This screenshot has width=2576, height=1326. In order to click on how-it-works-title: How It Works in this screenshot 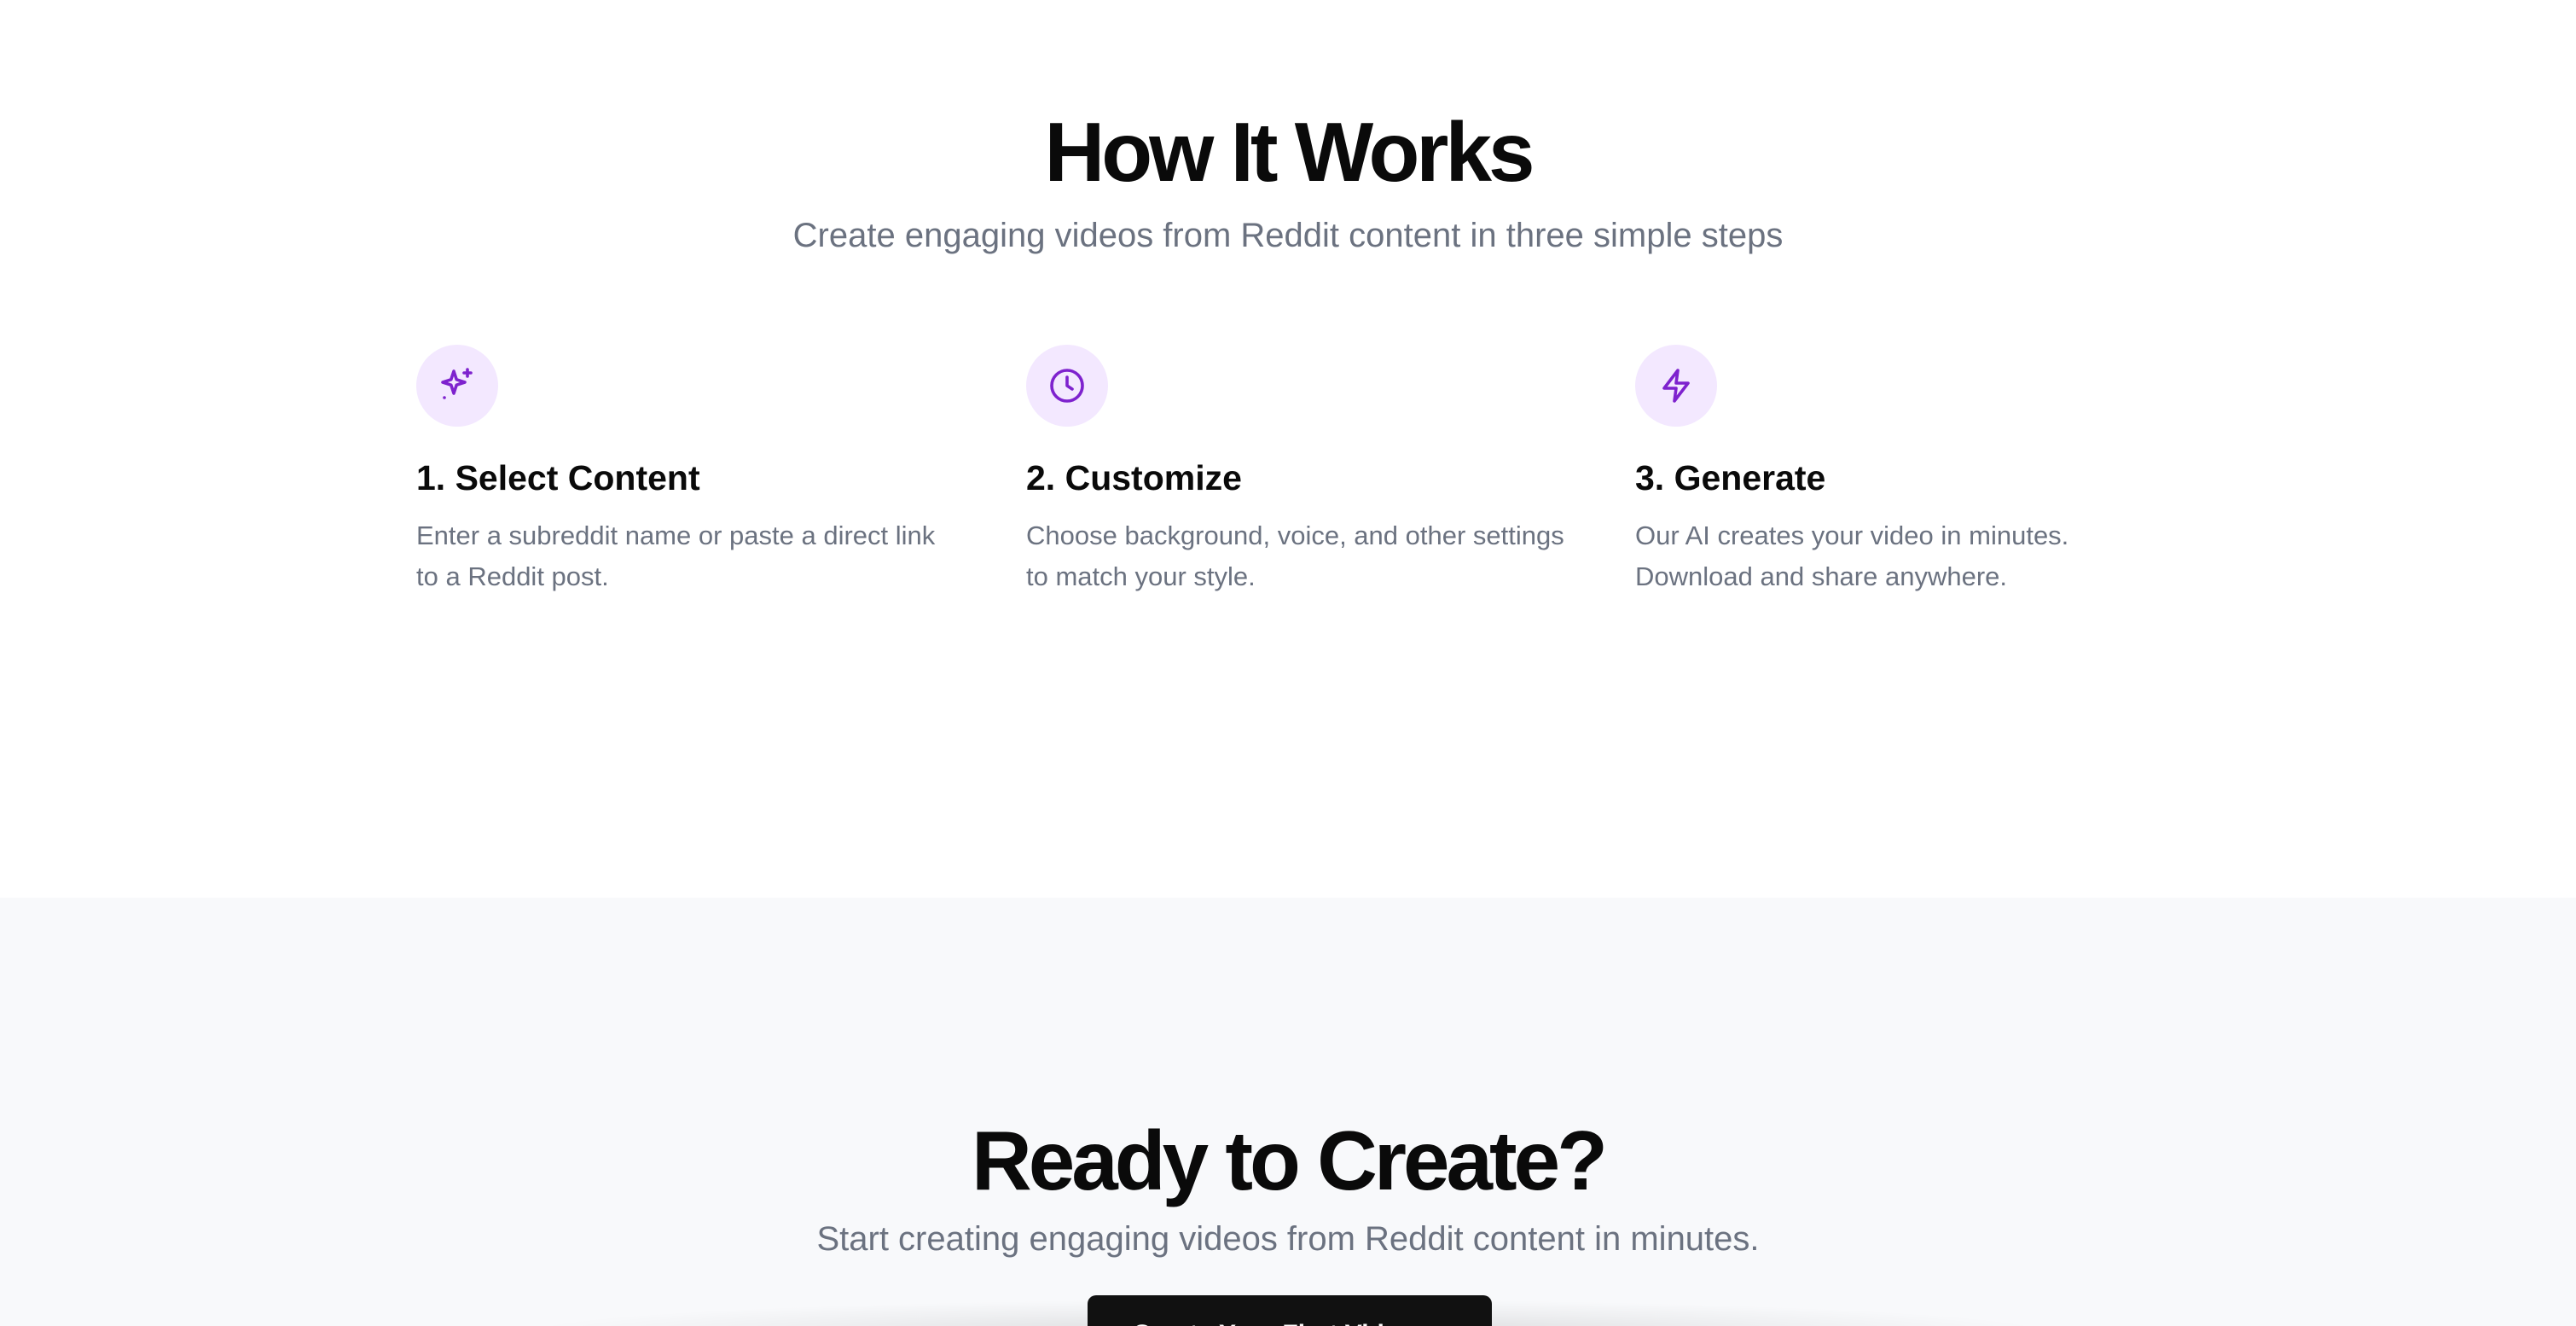, I will do `click(1289, 152)`.